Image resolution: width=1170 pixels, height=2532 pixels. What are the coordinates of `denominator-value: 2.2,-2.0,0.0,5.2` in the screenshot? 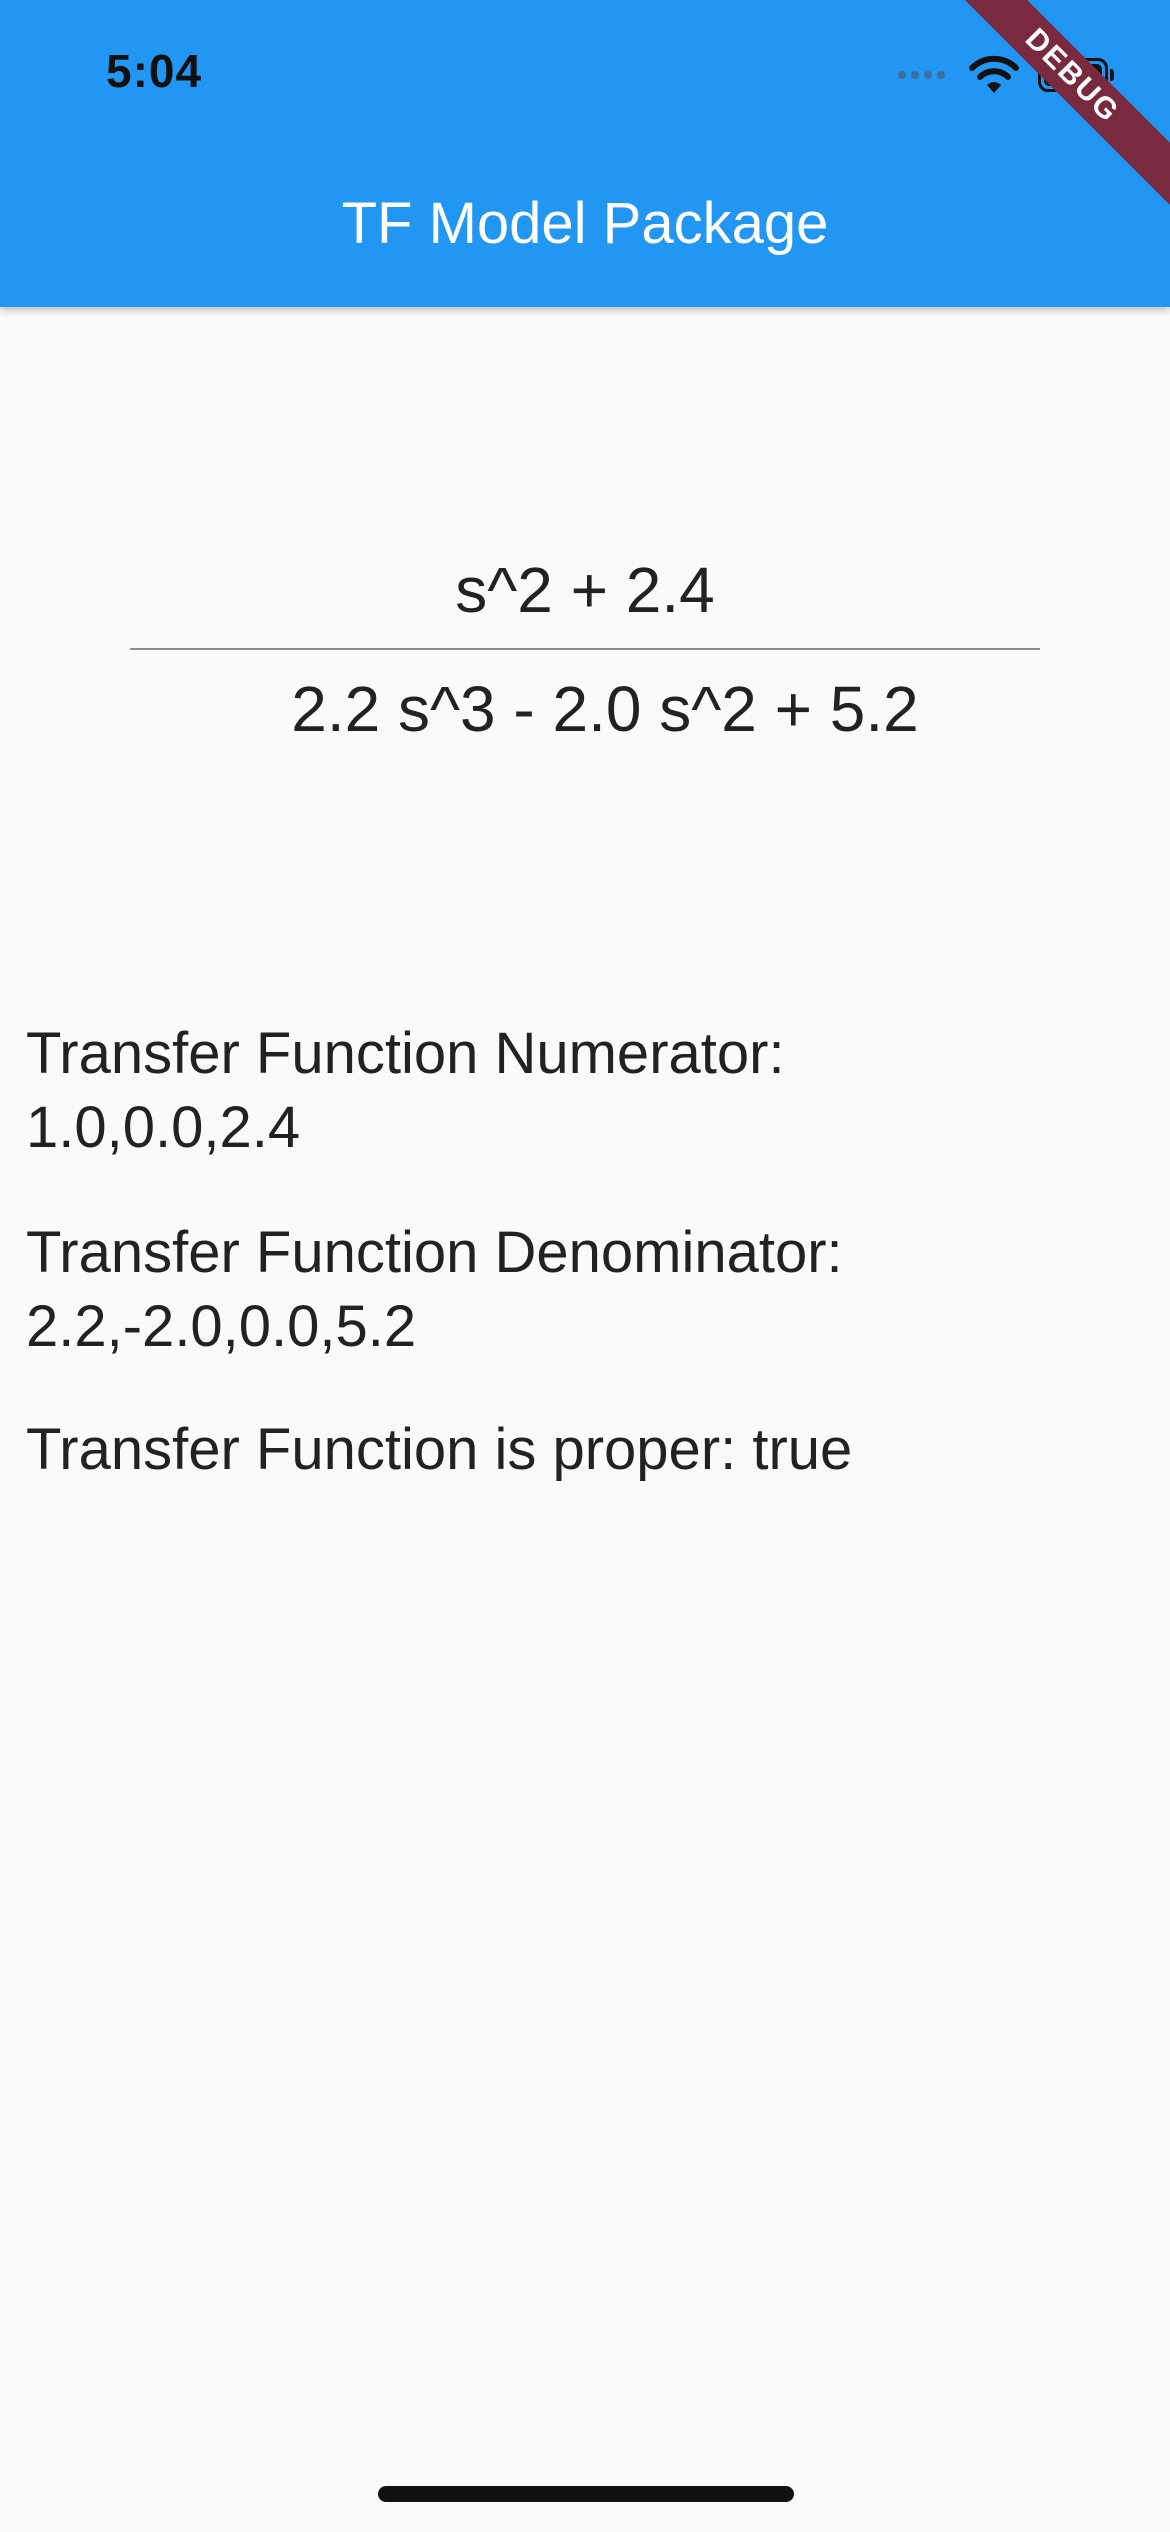 It's located at (221, 1326).